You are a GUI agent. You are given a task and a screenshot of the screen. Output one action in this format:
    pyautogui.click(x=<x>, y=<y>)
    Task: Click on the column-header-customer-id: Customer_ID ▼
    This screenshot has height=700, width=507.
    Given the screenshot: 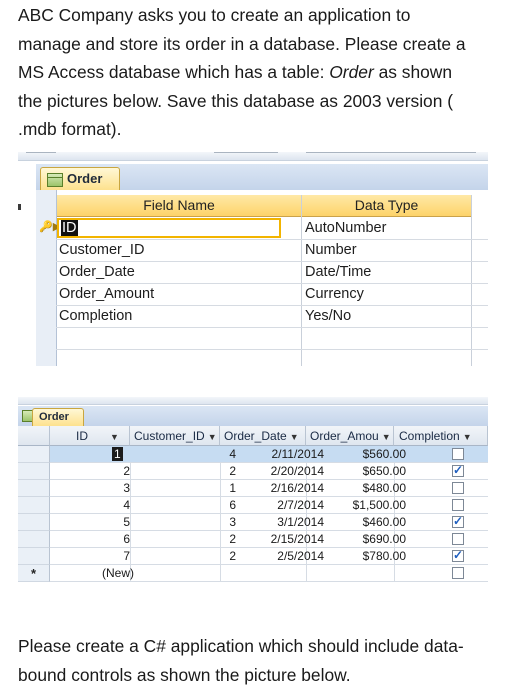 What is the action you would take?
    pyautogui.click(x=175, y=436)
    